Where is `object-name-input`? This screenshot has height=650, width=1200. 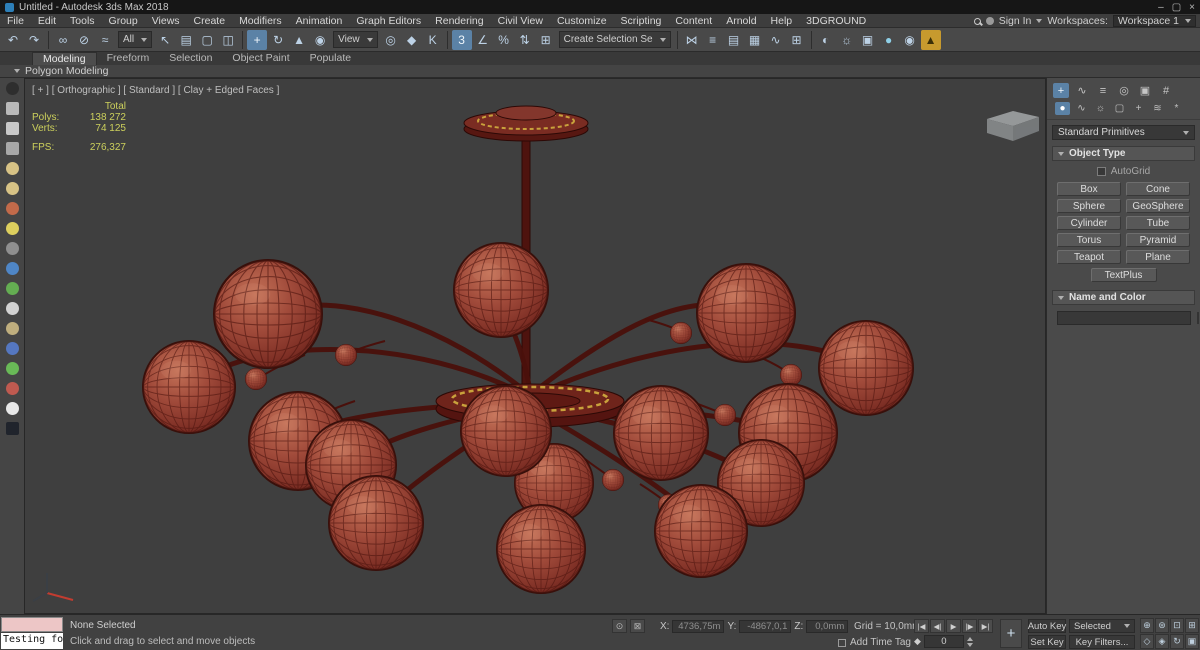 object-name-input is located at coordinates (1124, 318).